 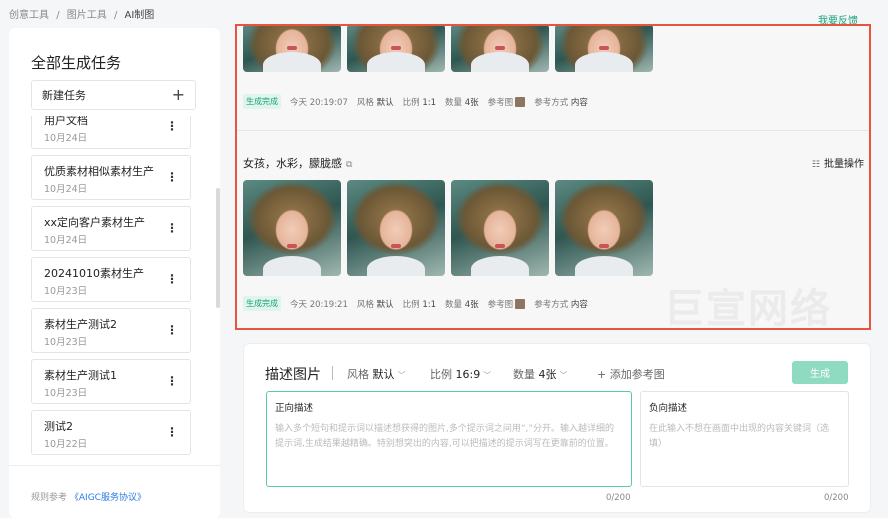 I want to click on count-select: 数量 4张 ﹀, so click(x=540, y=374).